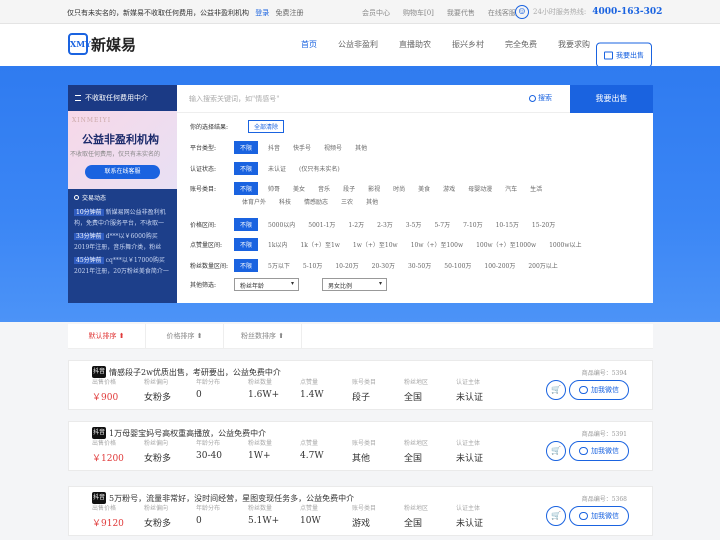 The width and height of the screenshot is (720, 540). Describe the element at coordinates (565, 244) in the screenshot. I see `filter-option: 1000w以上` at that location.